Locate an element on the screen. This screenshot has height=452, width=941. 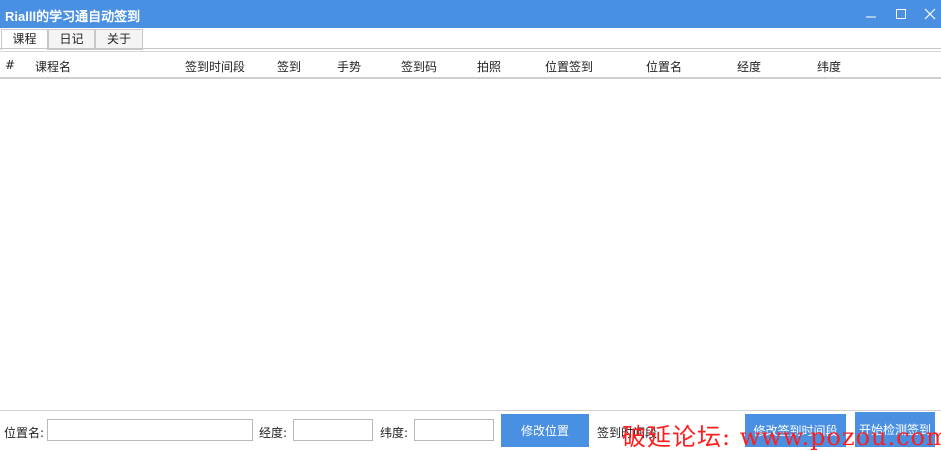
tab-diary: 日记 is located at coordinates (71, 39).